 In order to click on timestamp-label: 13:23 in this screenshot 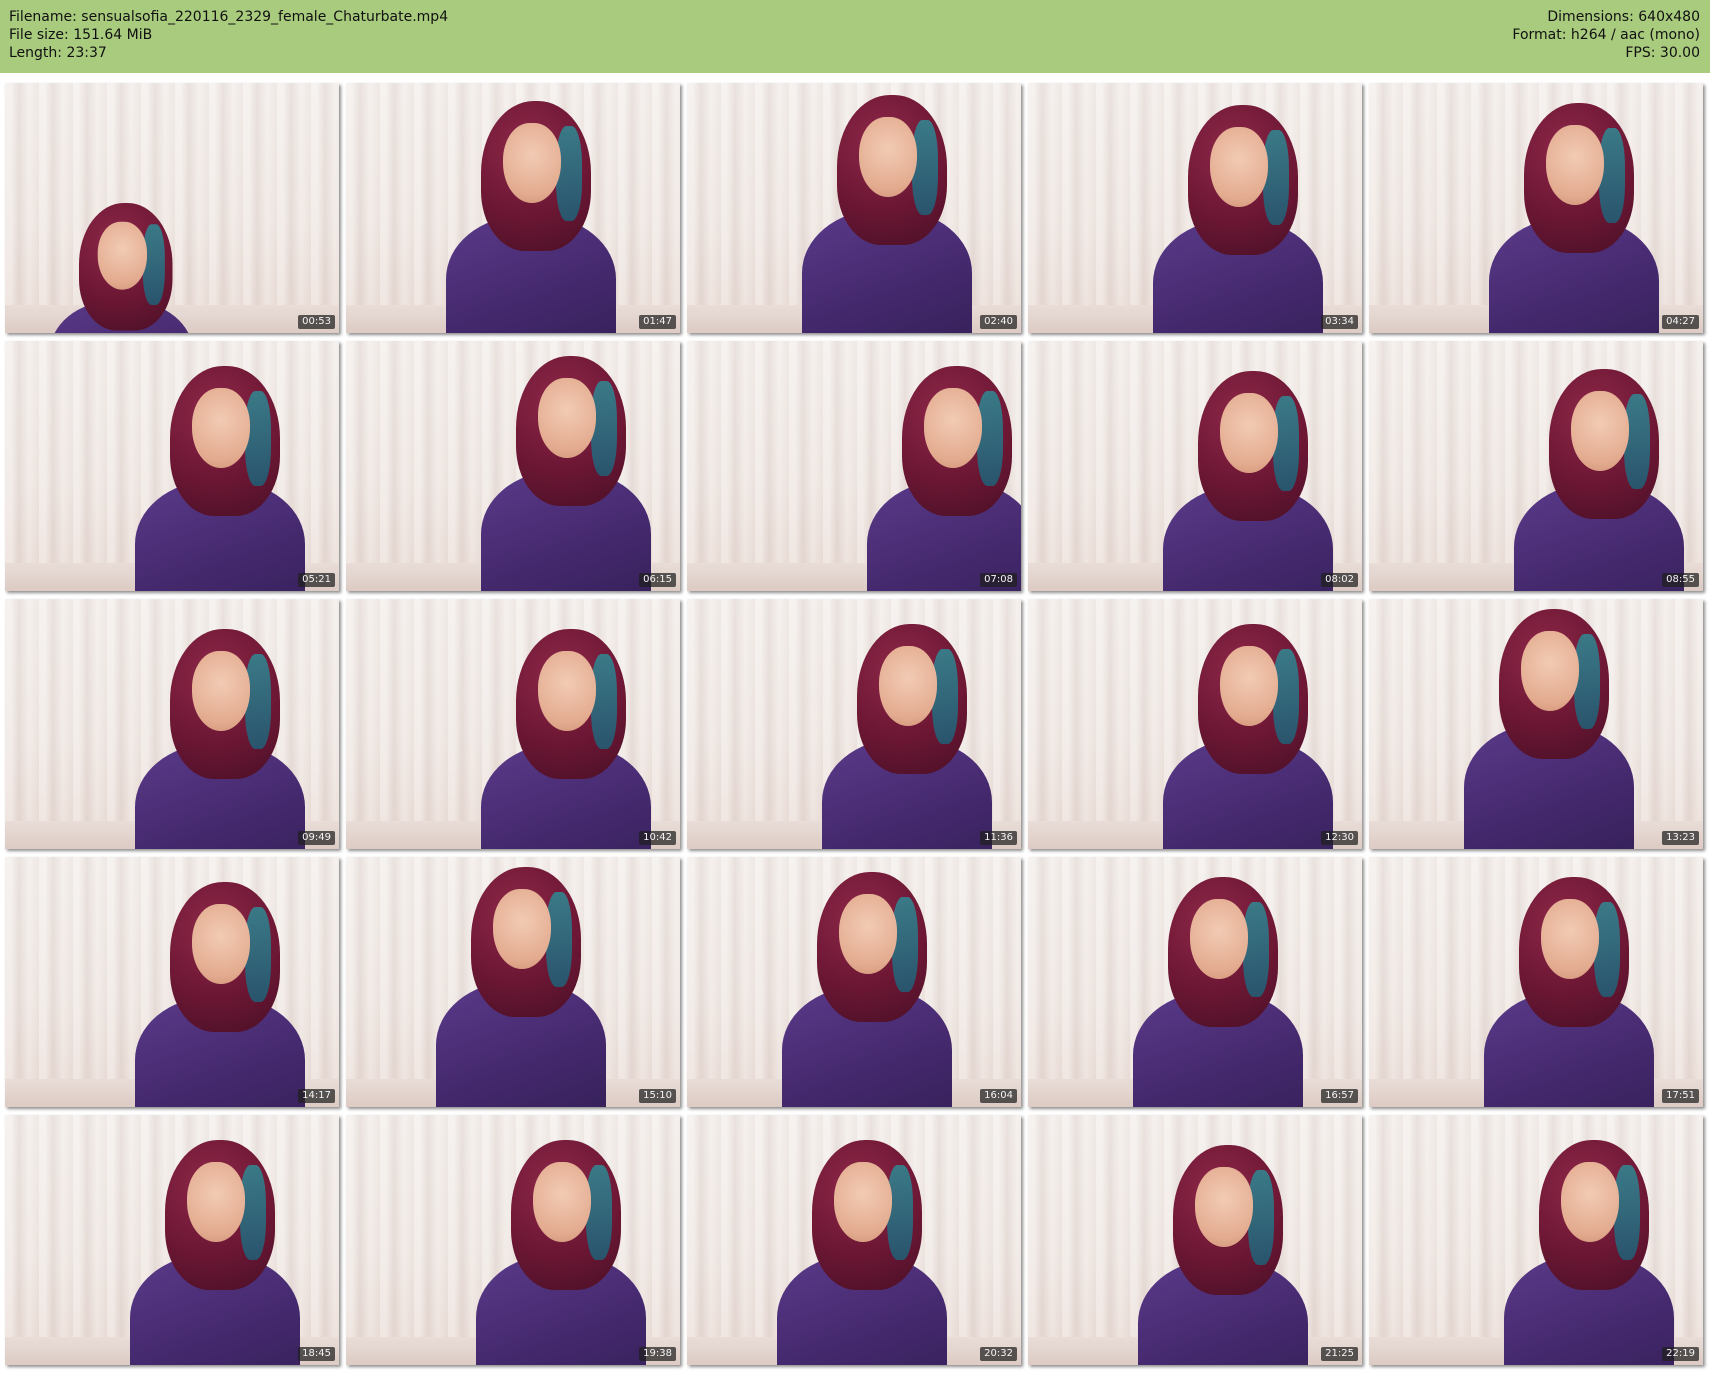, I will do `click(1680, 838)`.